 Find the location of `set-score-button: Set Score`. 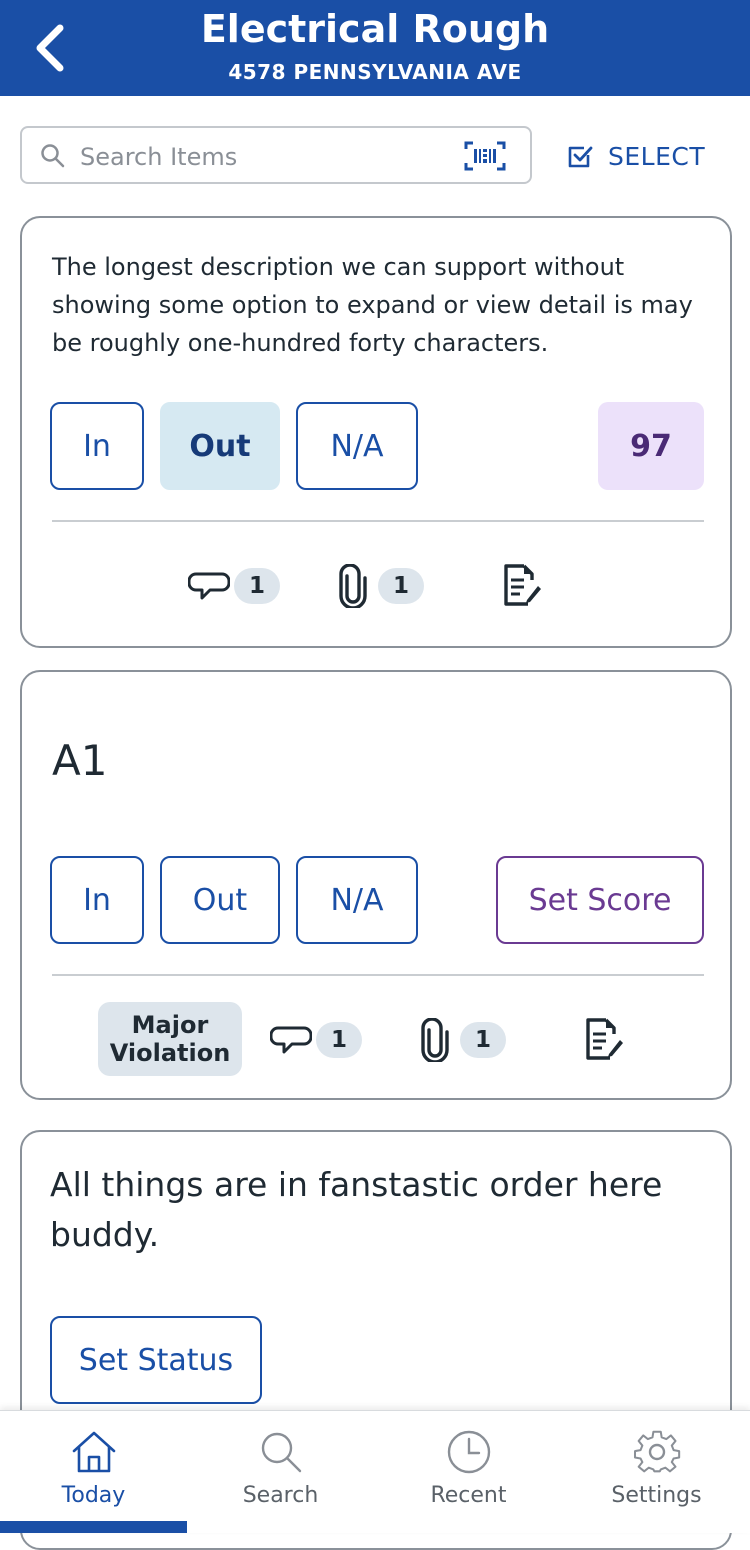

set-score-button: Set Score is located at coordinates (600, 900).